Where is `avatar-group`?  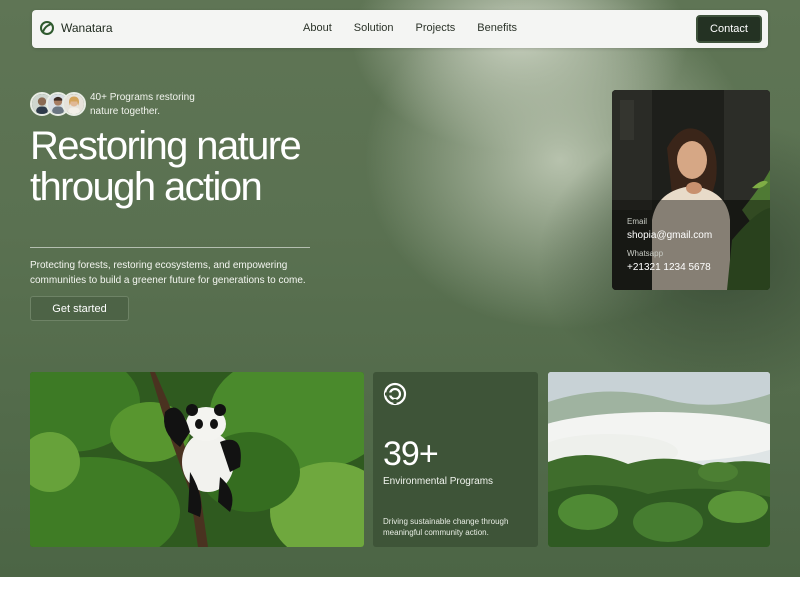 avatar-group is located at coordinates (58, 104).